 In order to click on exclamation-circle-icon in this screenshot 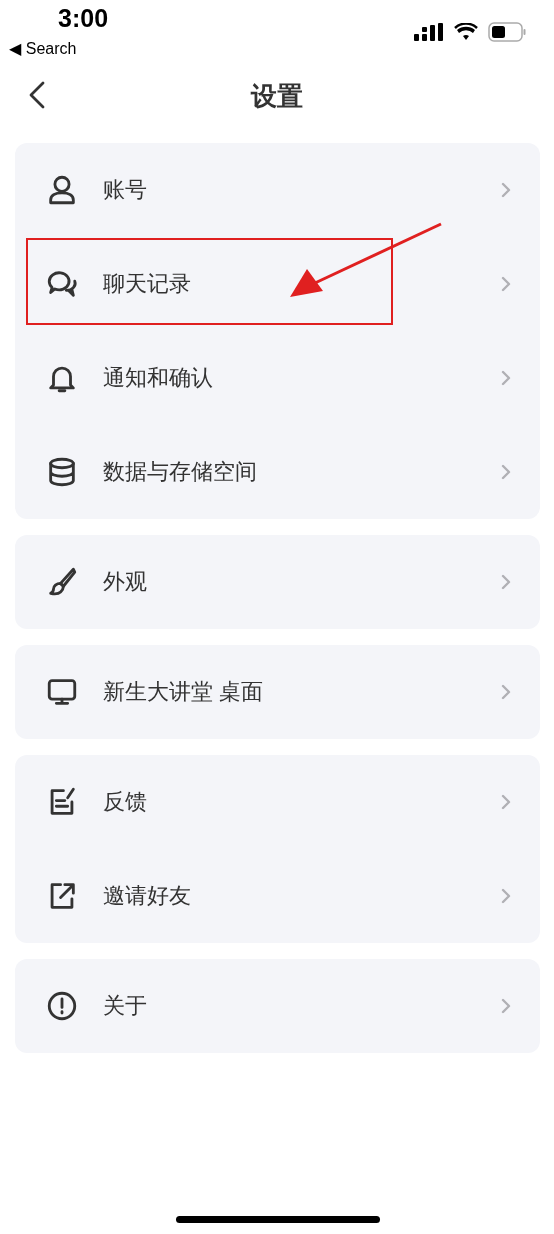, I will do `click(62, 1006)`.